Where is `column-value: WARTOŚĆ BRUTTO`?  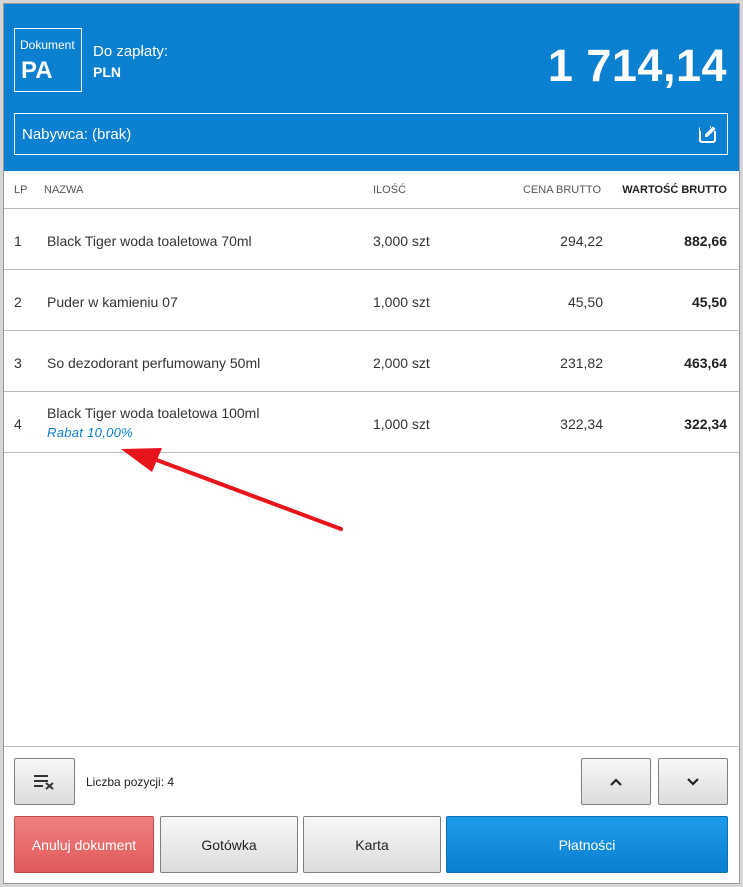
column-value: WARTOŚĆ BRUTTO is located at coordinates (674, 190).